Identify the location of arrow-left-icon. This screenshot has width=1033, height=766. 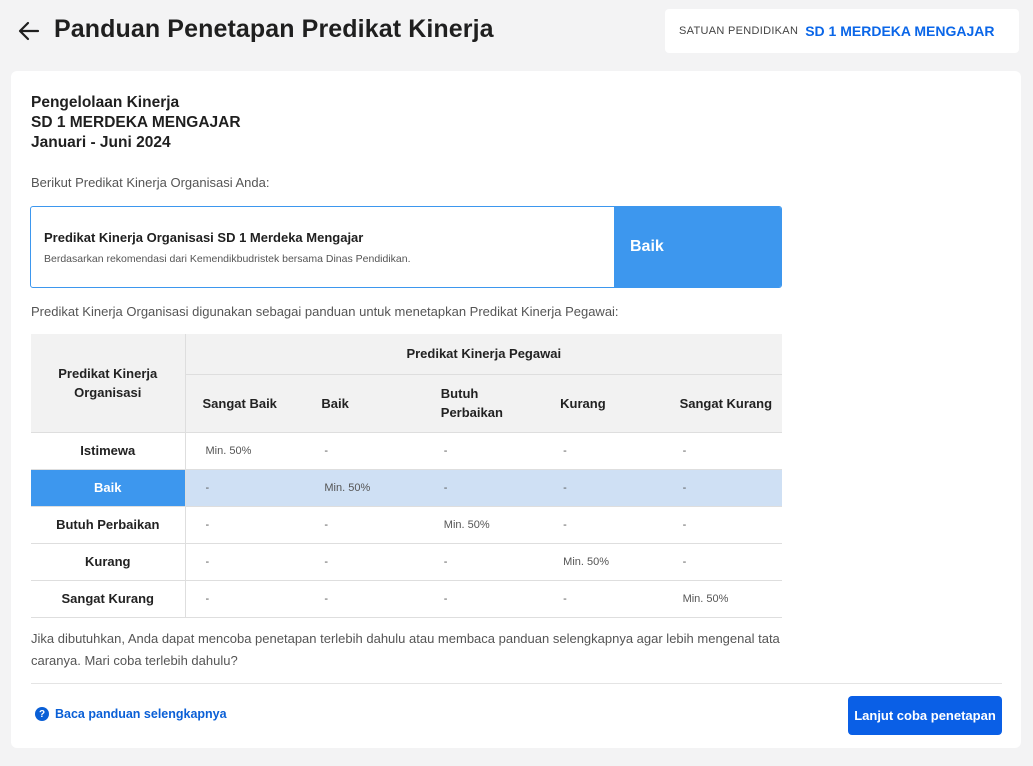
(29, 31).